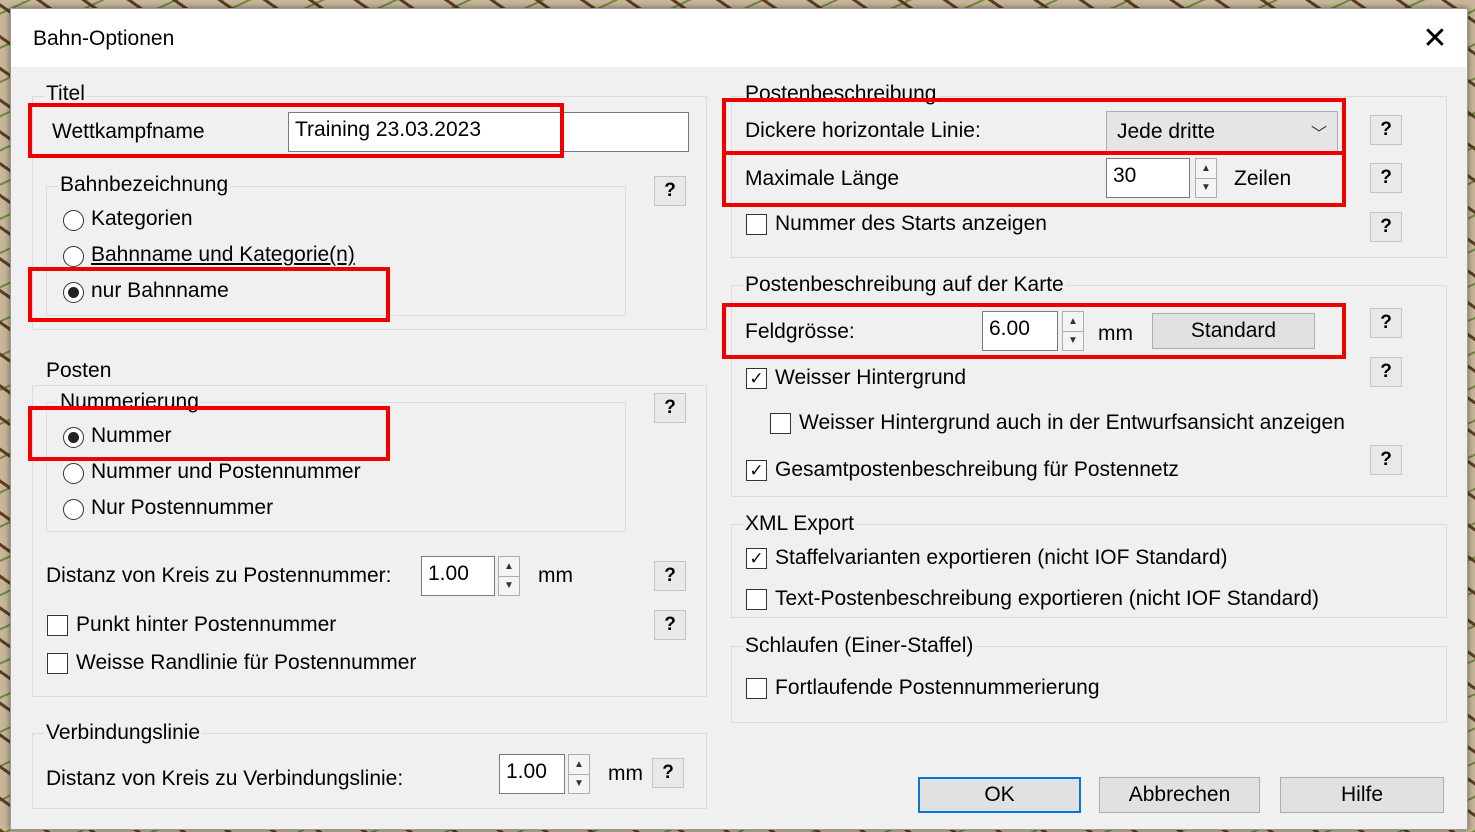 This screenshot has width=1475, height=832. What do you see at coordinates (1386, 460) in the screenshot?
I see `gesamt-help-button: ?` at bounding box center [1386, 460].